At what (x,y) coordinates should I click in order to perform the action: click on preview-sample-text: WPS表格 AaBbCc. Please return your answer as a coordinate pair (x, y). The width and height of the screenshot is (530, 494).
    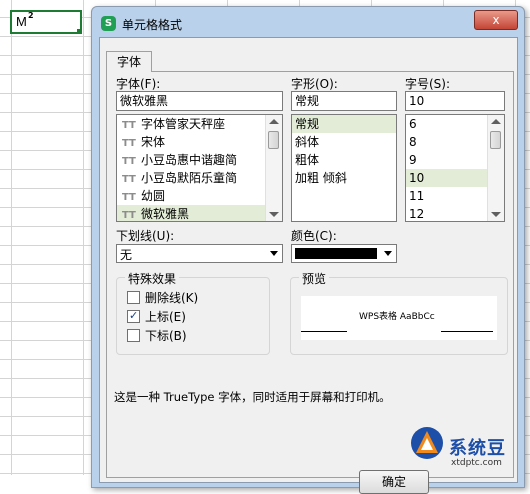
    Looking at the image, I should click on (397, 317).